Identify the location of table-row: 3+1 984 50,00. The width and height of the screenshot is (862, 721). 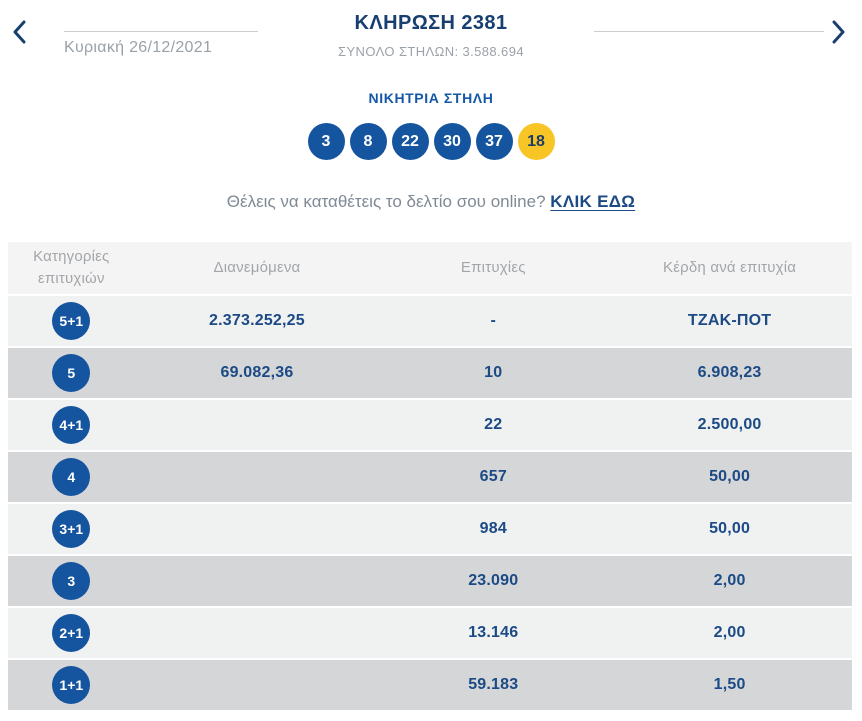
(430, 530).